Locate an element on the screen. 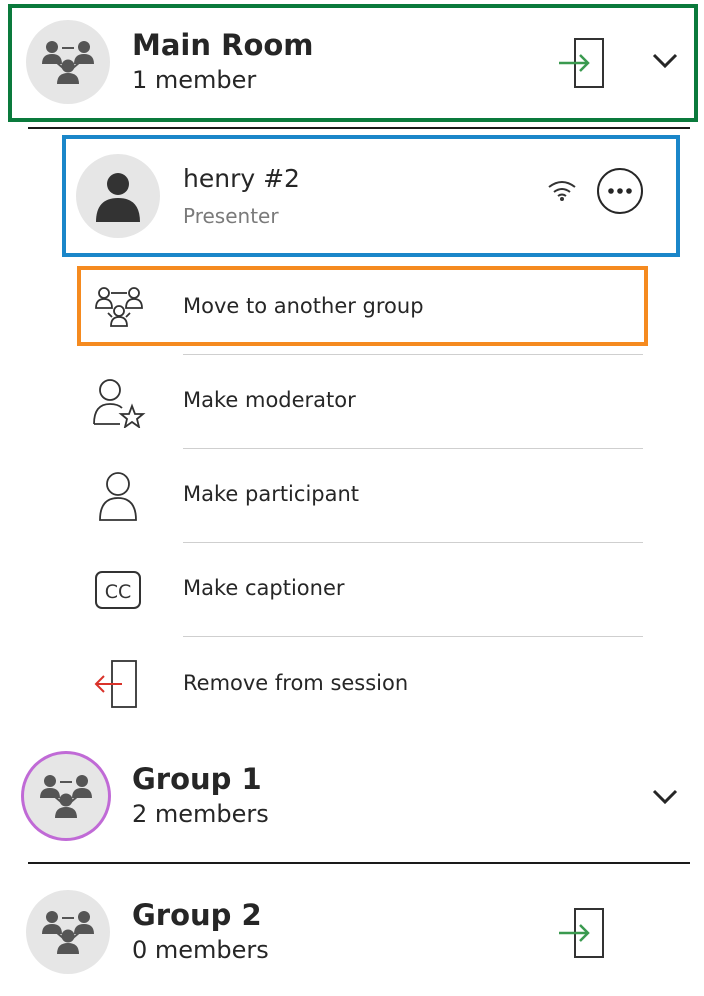  group-2-avatar is located at coordinates (68, 932).